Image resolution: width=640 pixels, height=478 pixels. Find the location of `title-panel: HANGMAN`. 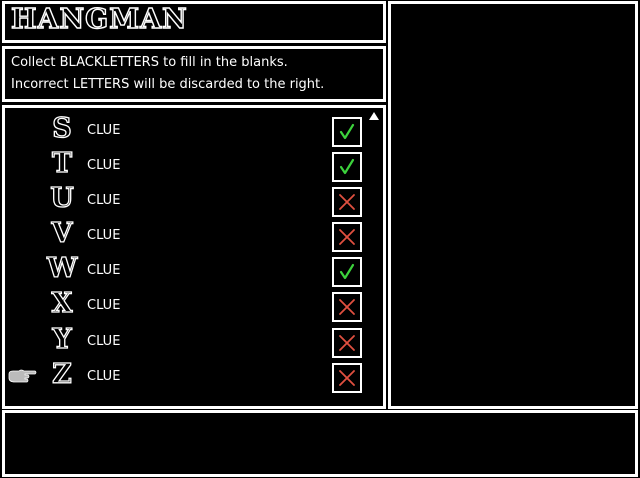

title-panel: HANGMAN is located at coordinates (194, 22).